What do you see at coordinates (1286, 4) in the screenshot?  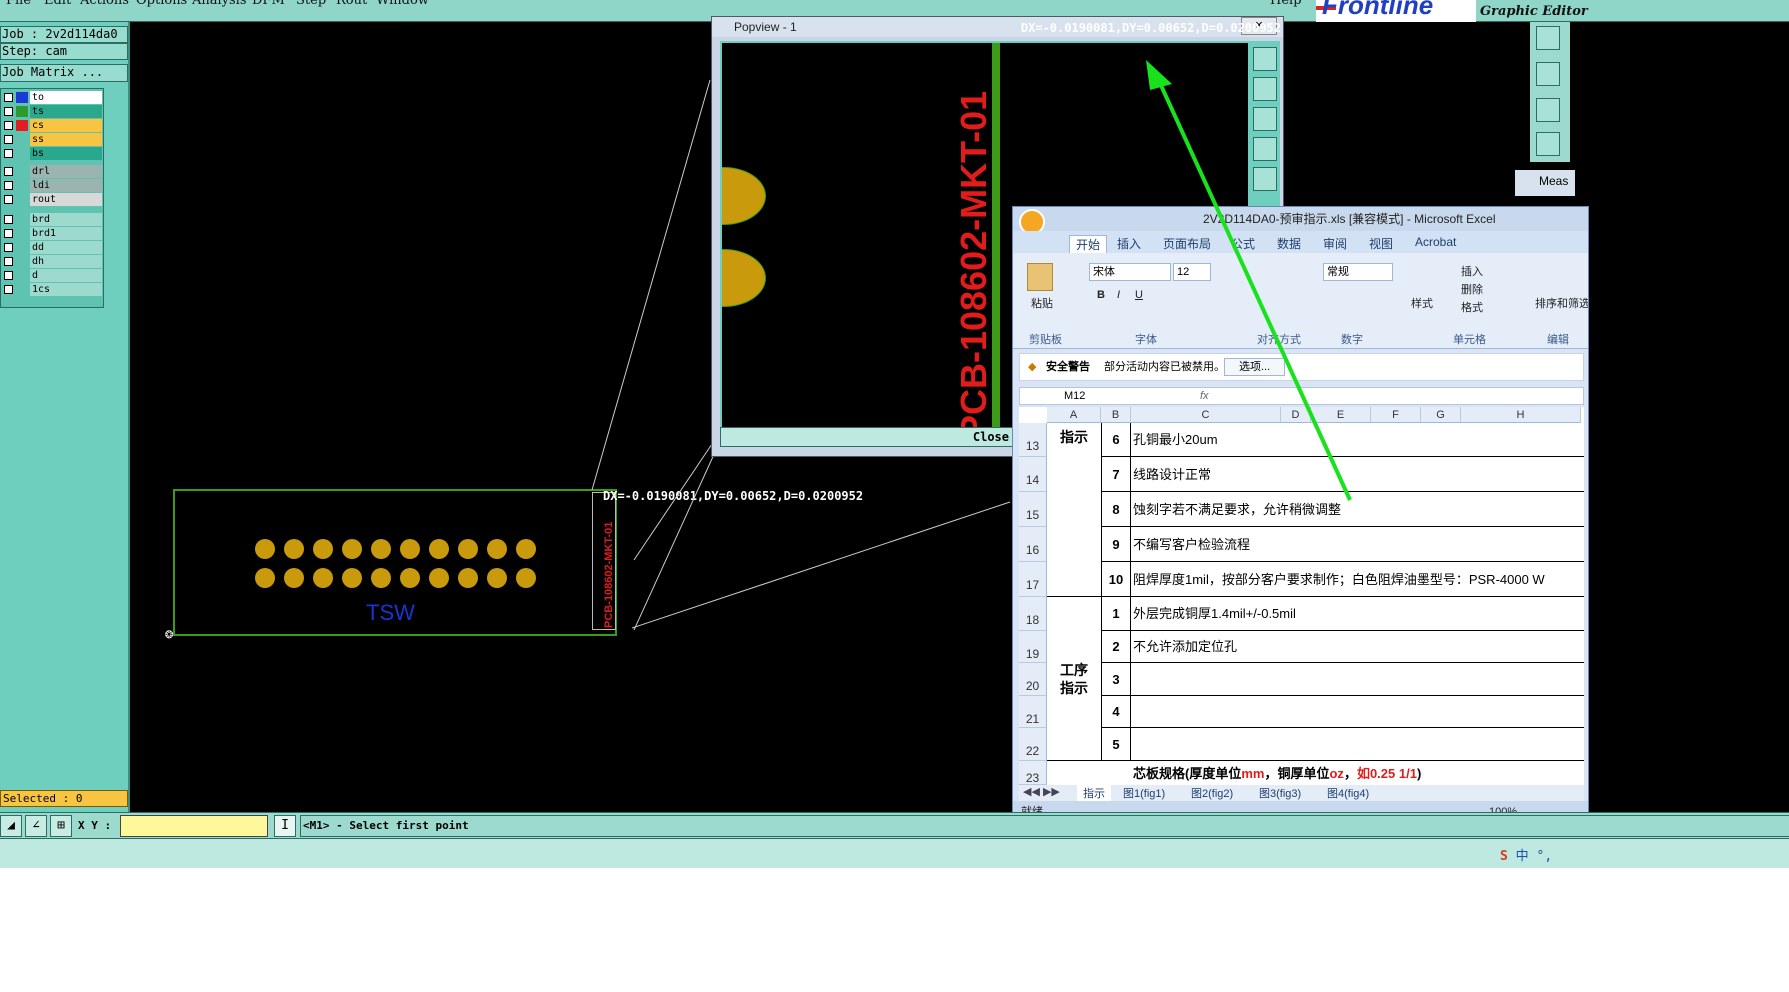 I see `menu-help: Help` at bounding box center [1286, 4].